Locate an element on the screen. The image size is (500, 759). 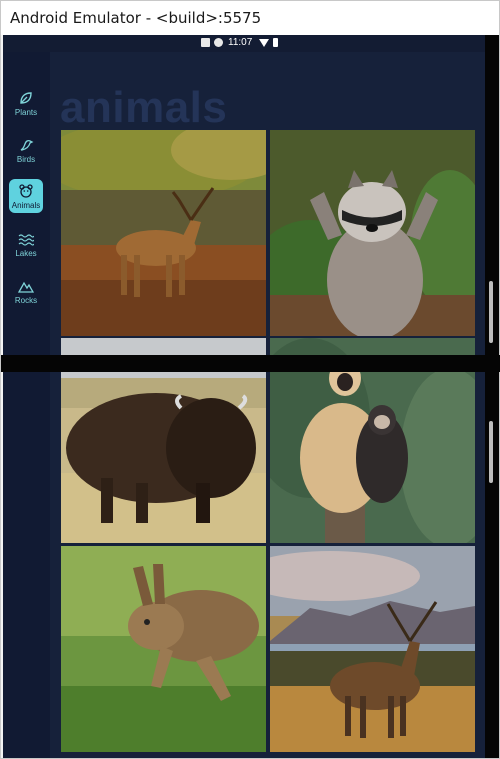
window-title: Android Emulator - <build>:5575 is located at coordinates (136, 18).